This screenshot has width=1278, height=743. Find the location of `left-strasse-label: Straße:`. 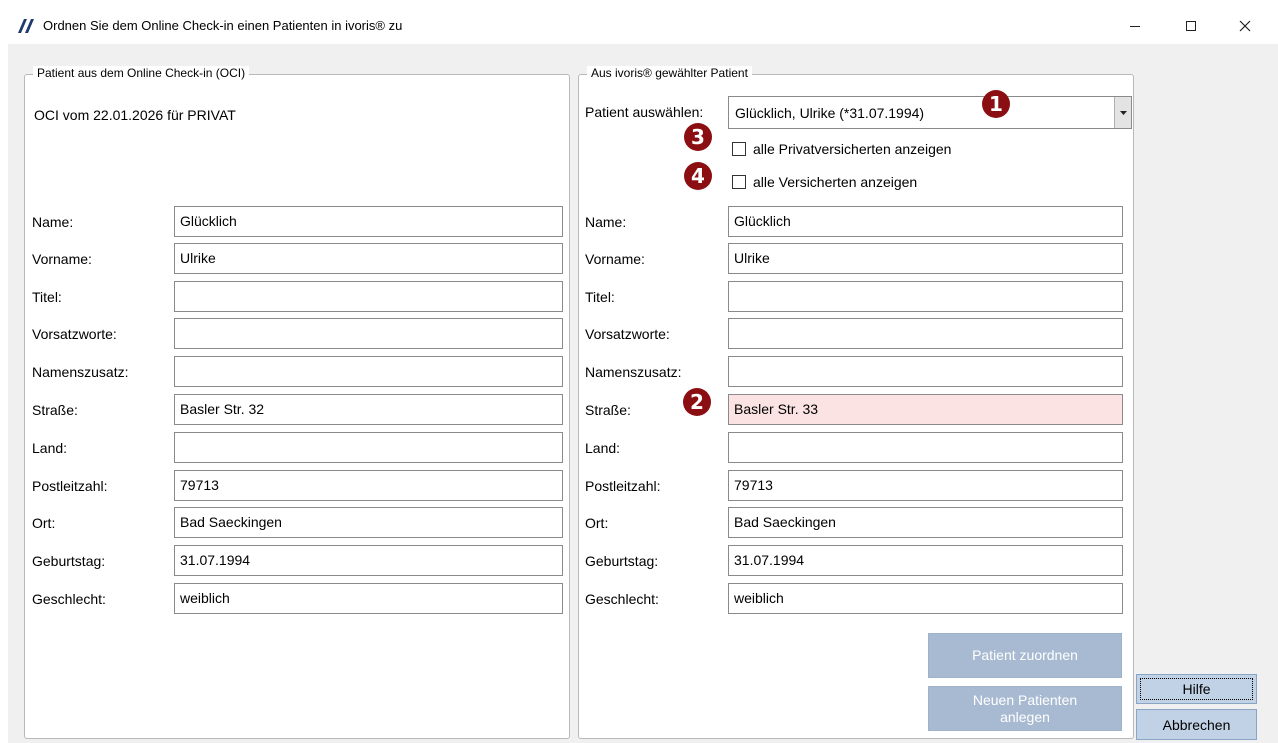

left-strasse-label: Straße: is located at coordinates (55, 410).